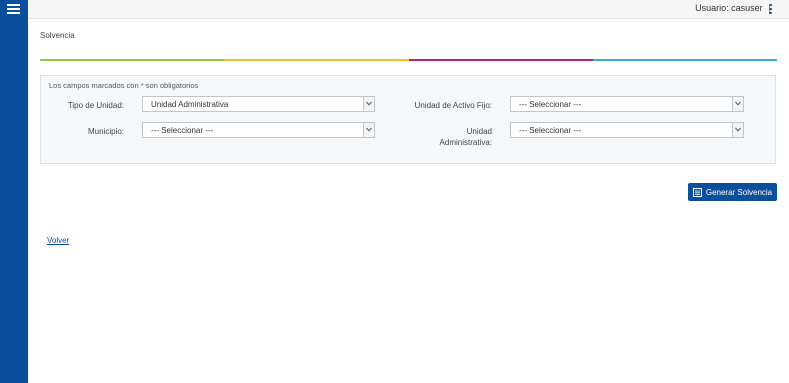  Describe the element at coordinates (408, 9) in the screenshot. I see `top-bar: Usuario: casuser |` at that location.